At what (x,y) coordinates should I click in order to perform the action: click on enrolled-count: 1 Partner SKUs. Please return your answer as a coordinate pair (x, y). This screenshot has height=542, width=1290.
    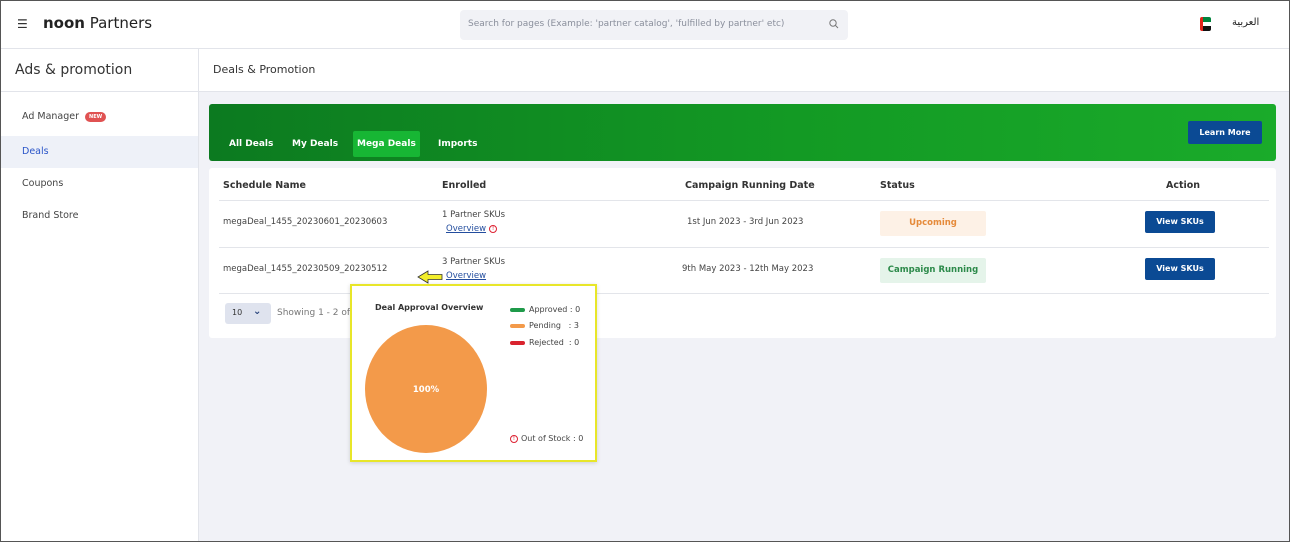
    Looking at the image, I should click on (474, 215).